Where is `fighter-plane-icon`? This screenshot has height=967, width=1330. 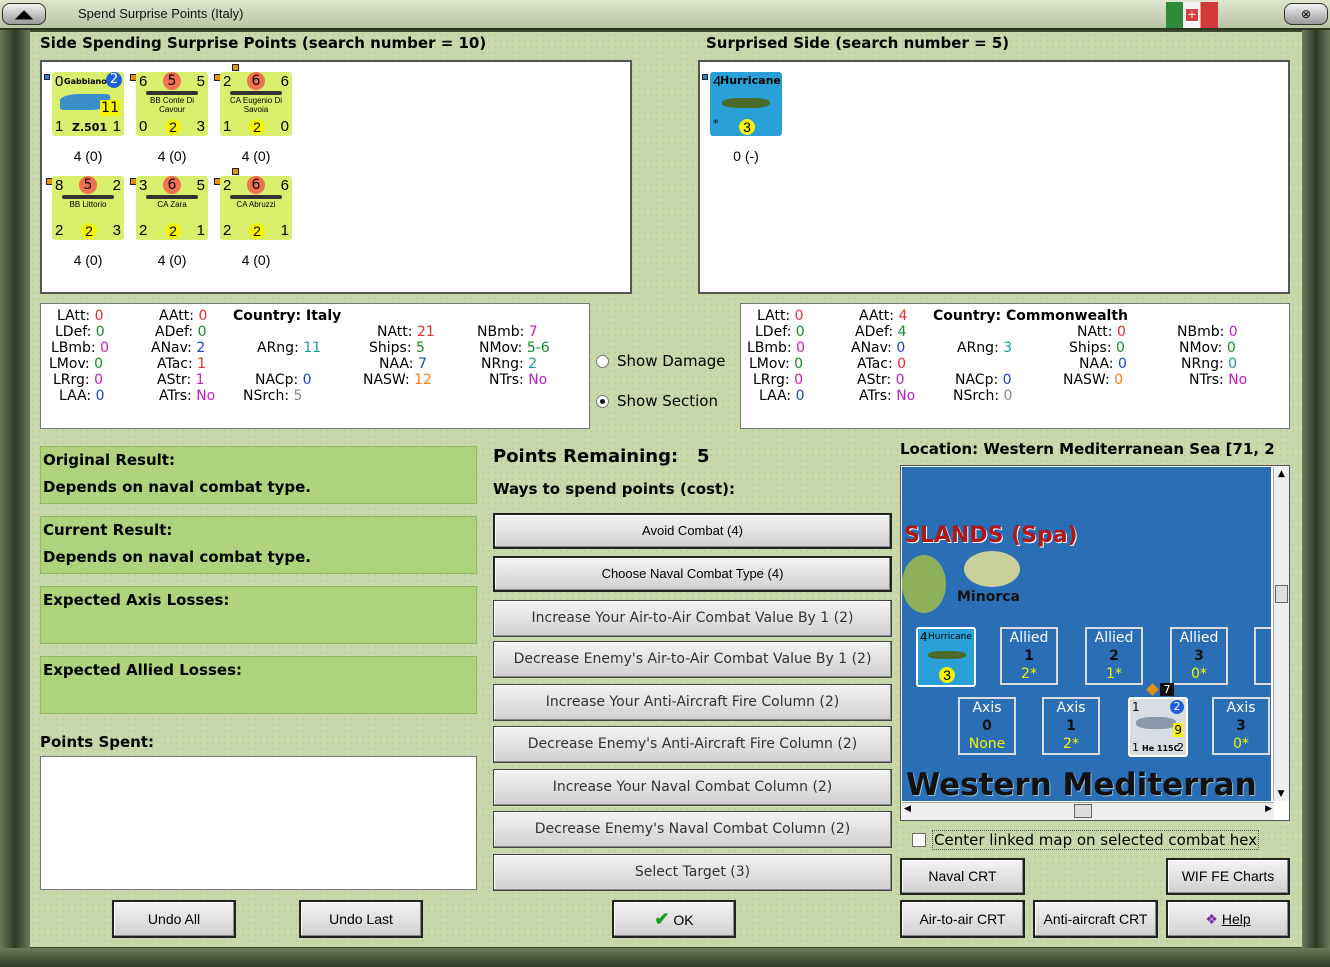 fighter-plane-icon is located at coordinates (947, 655).